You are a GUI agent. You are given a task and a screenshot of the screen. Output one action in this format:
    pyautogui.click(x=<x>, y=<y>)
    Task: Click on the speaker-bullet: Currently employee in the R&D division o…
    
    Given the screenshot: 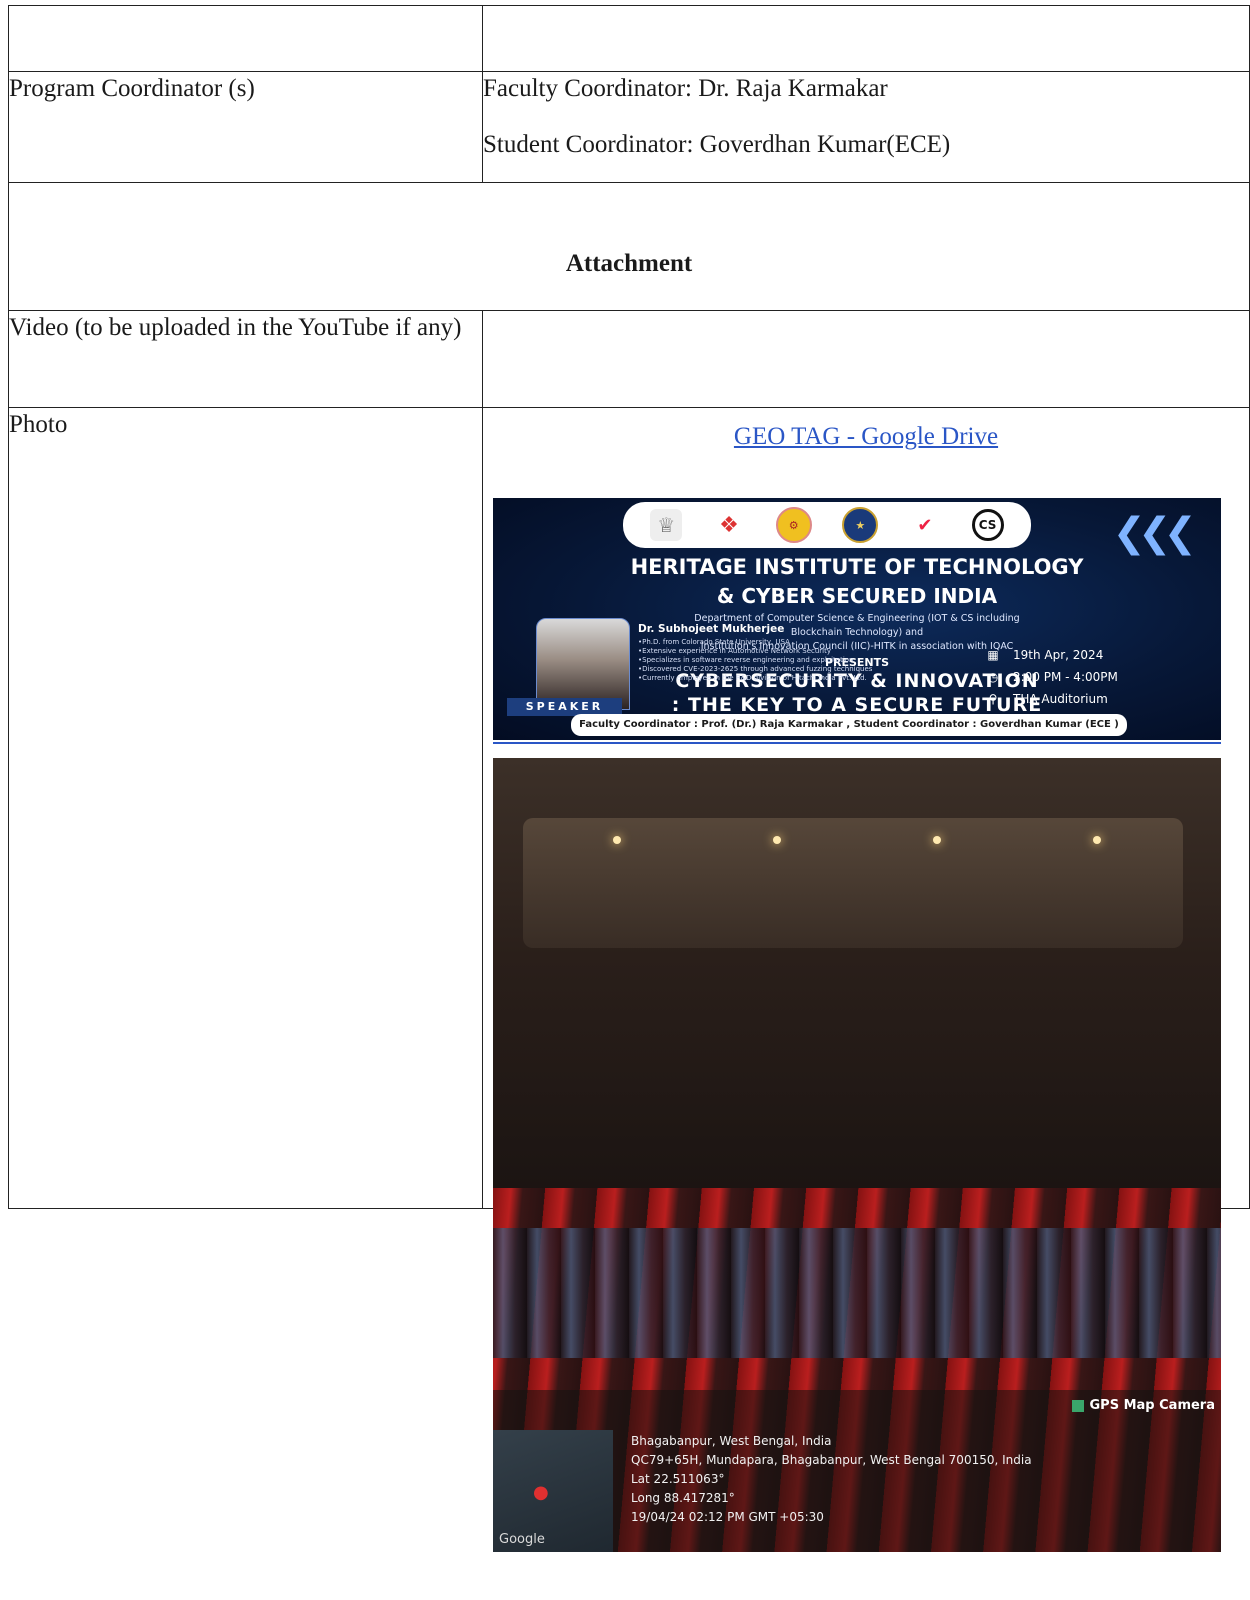 What is the action you would take?
    pyautogui.click(x=755, y=678)
    